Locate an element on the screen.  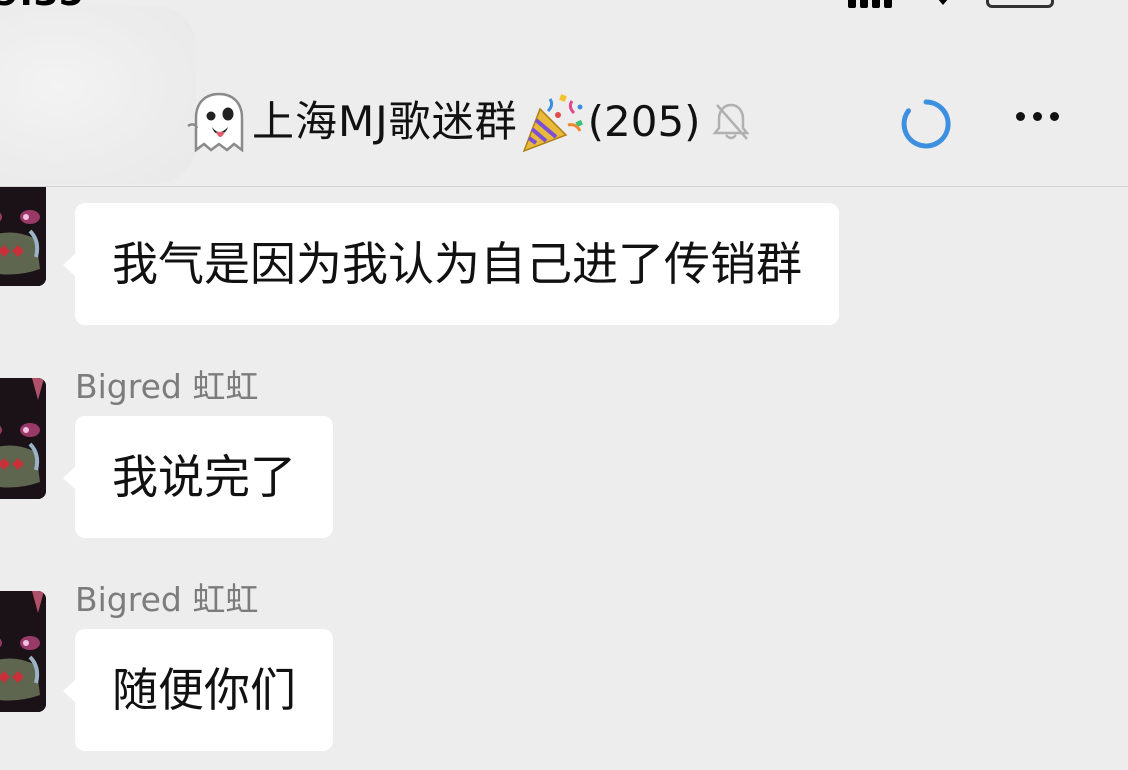
message-bubble: 我说完了 is located at coordinates (198, 477).